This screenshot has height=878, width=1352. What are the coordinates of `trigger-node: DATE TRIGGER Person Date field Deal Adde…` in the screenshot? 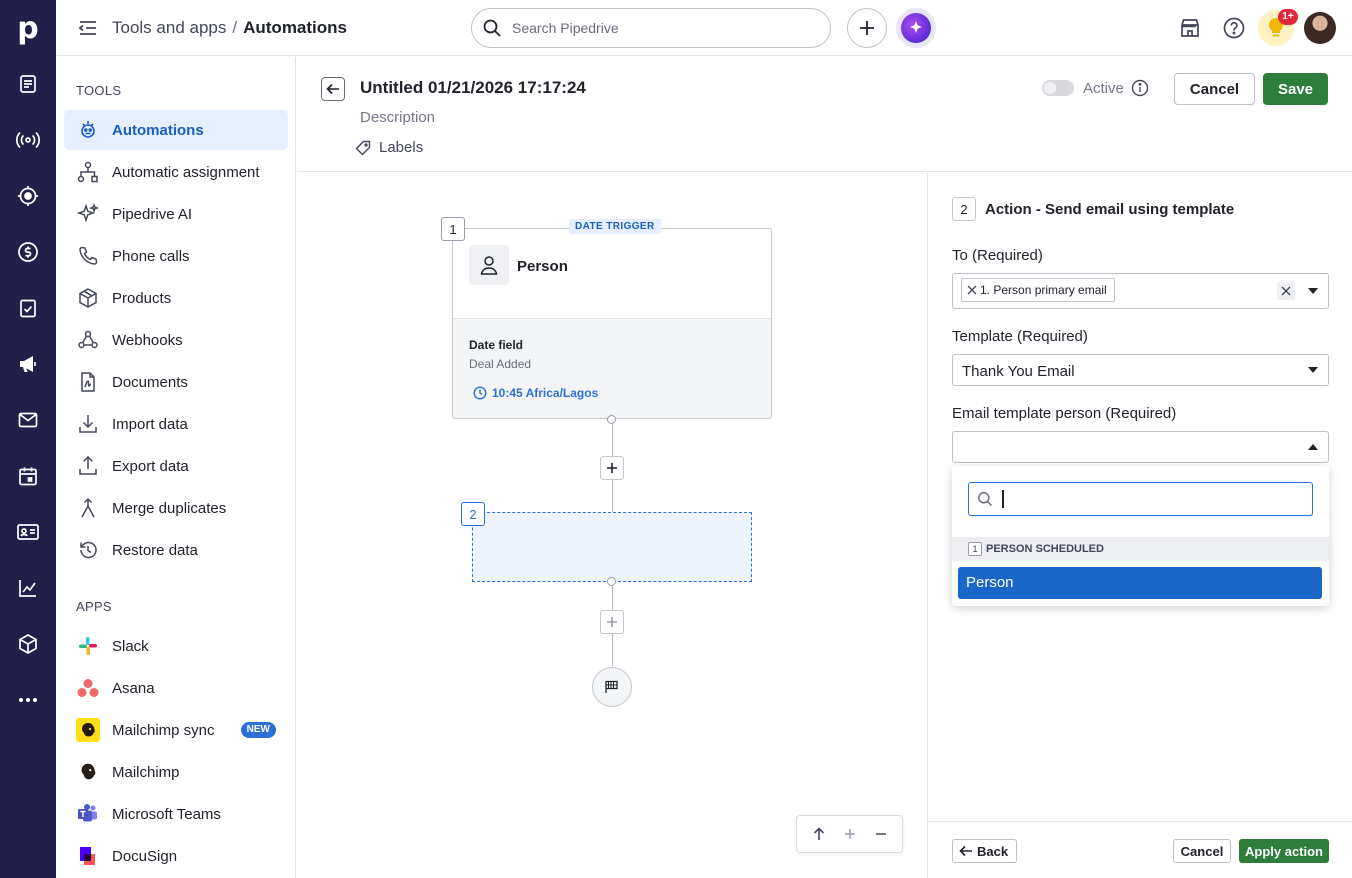 It's located at (612, 319).